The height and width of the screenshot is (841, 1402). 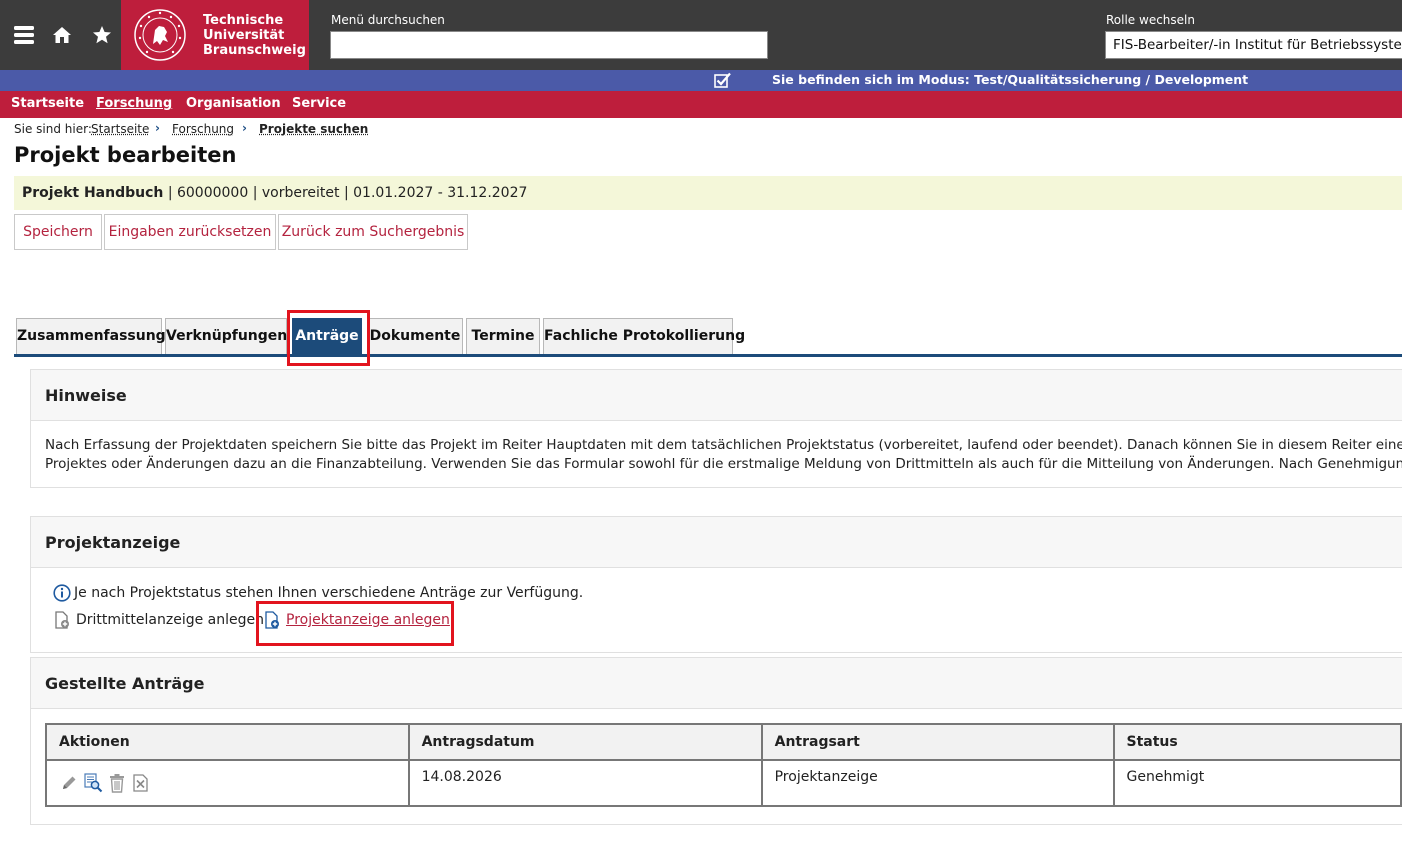 I want to click on drittmittel-item: Drittmittelanzeige anlegen, so click(x=158, y=620).